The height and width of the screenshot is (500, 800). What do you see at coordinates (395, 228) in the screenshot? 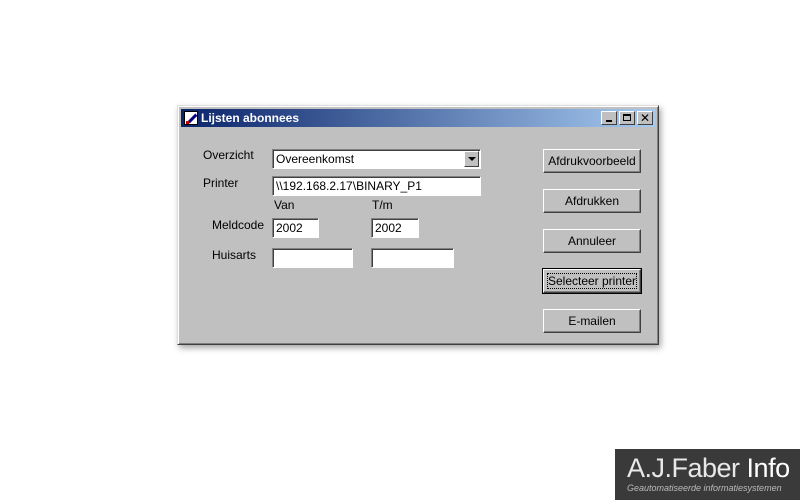
I see `meldcode-tm-input: 2002` at bounding box center [395, 228].